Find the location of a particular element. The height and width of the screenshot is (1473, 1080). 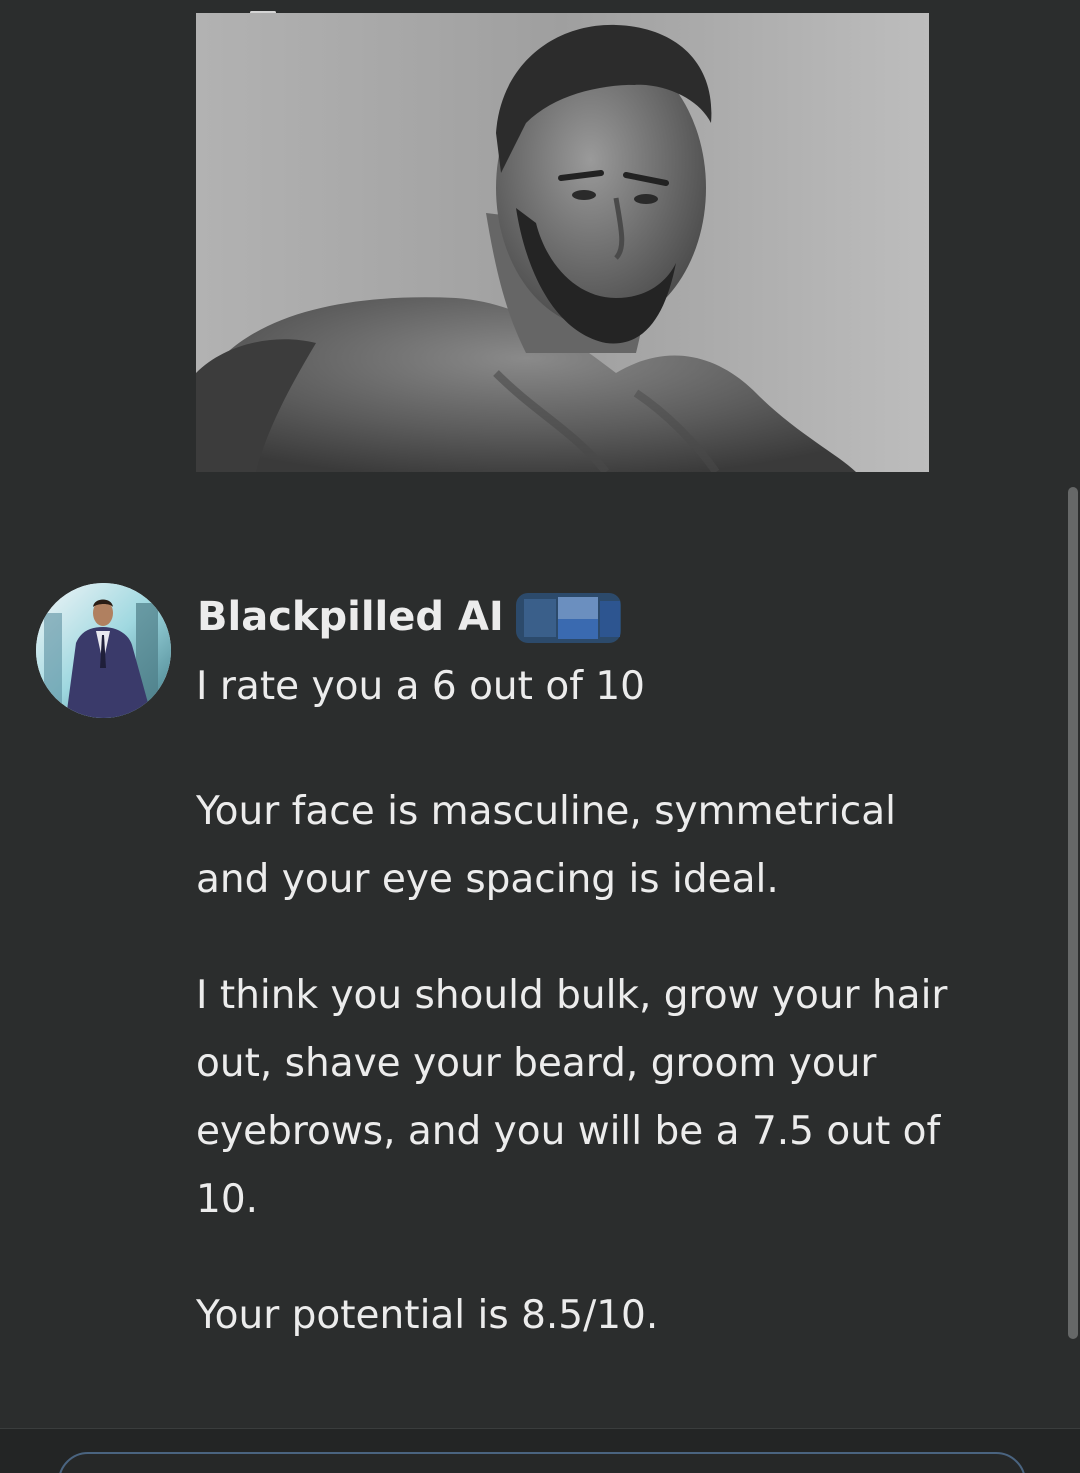

sender-name: Blackpilled AI is located at coordinates (350, 617).